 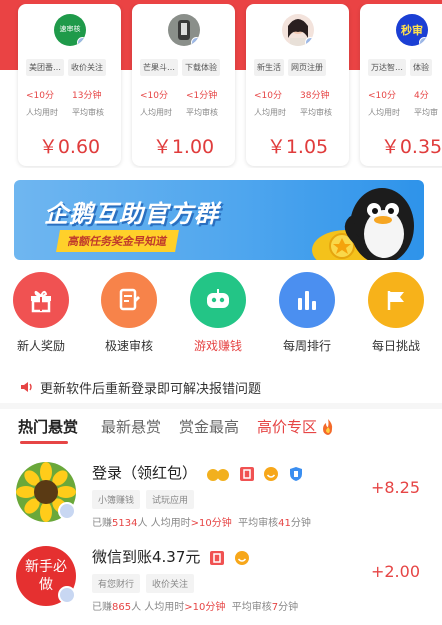 I want to click on promo-banner: 企鹅互助官方群 高额任务奖金早知道, so click(x=219, y=220).